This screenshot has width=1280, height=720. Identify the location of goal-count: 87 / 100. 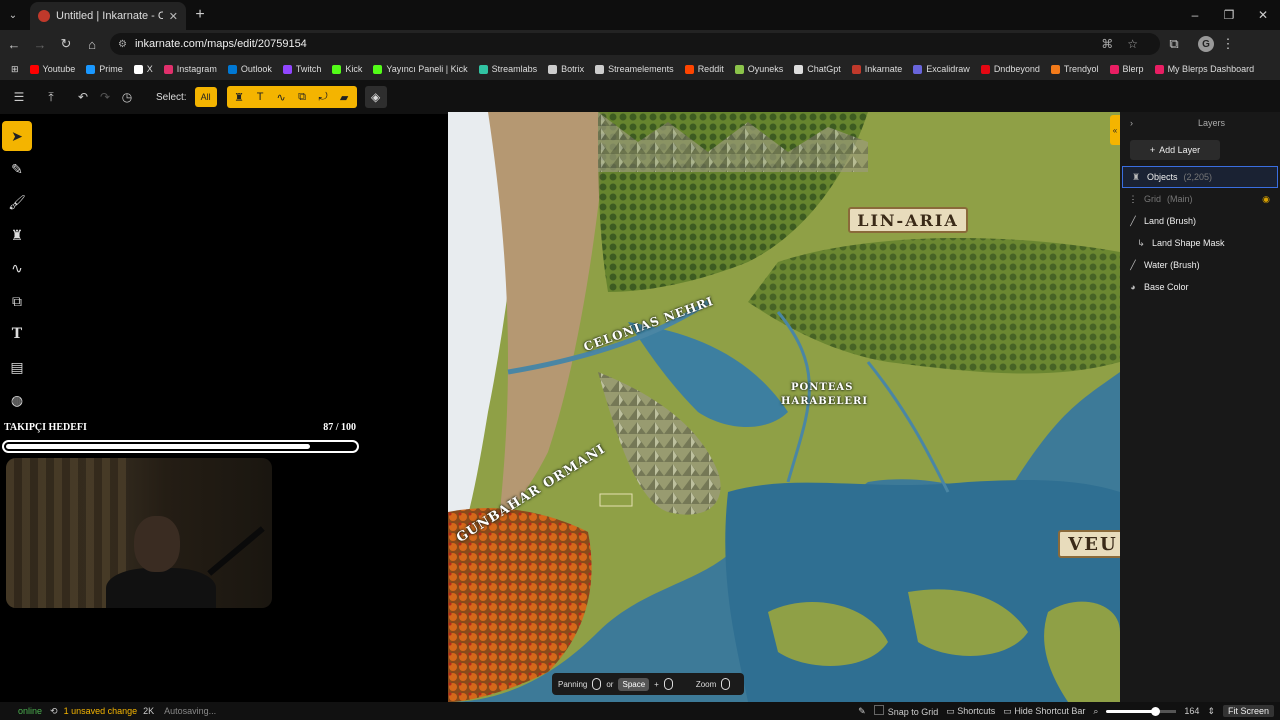
(339, 427).